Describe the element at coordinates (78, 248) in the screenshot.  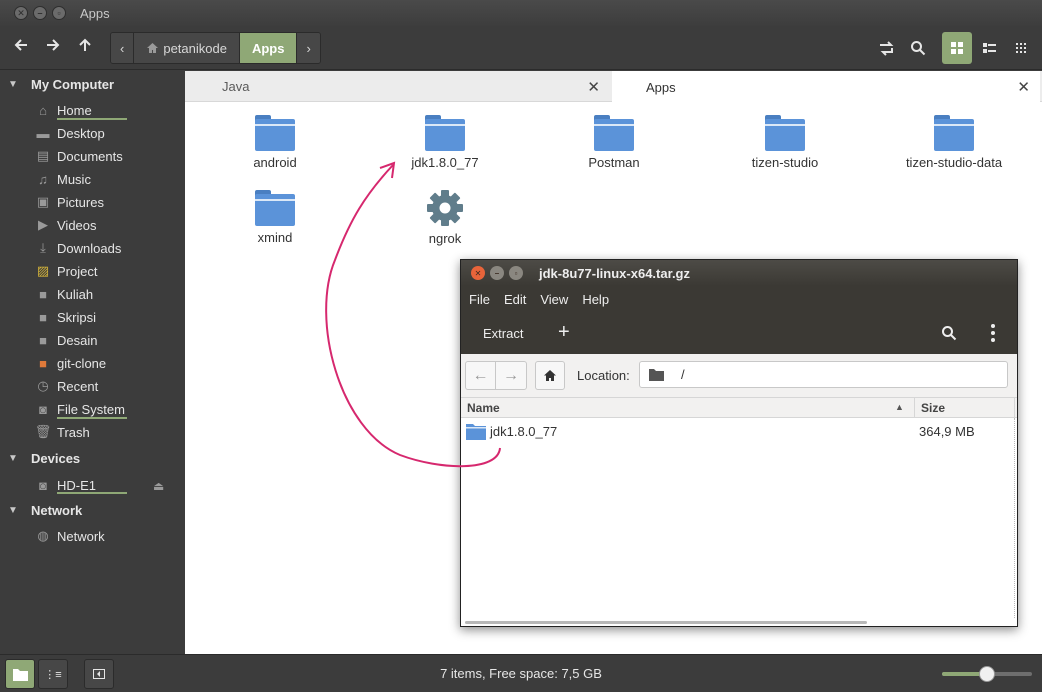
I see `sidebar-item-downloads: ⤓ Downloads` at that location.